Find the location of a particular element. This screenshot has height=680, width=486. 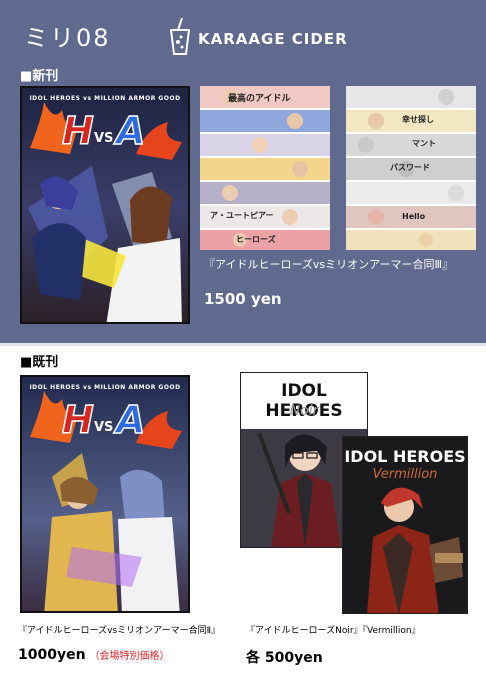

panel-divider is located at coordinates (243, 344).